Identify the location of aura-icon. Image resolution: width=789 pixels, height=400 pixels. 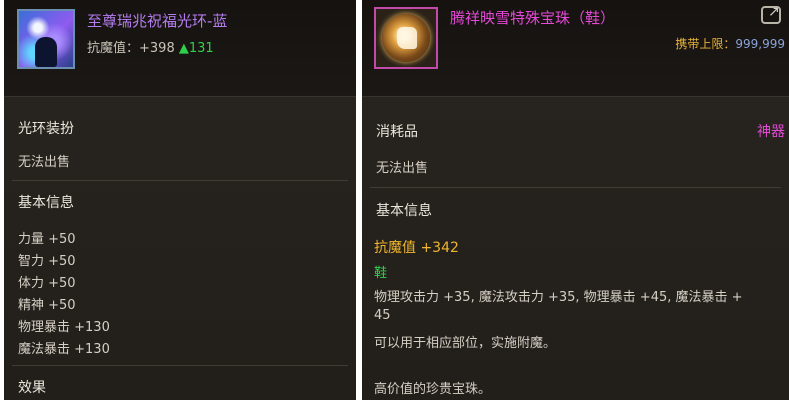
(46, 39).